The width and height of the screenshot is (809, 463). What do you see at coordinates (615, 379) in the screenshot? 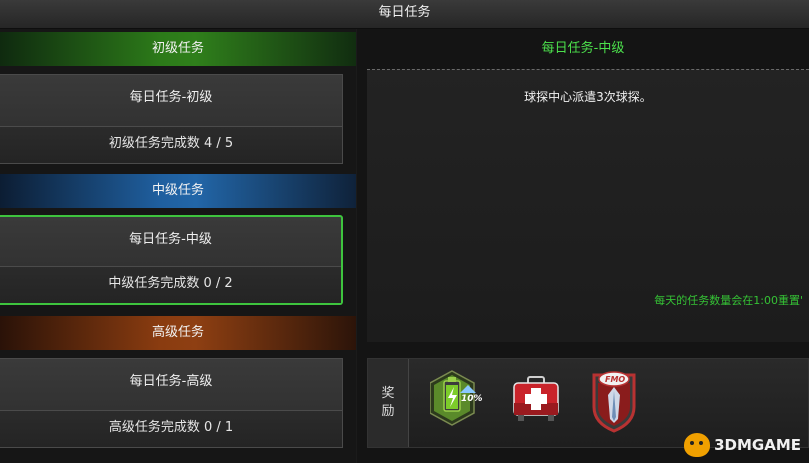
I see `fmo-badge-text: FMO` at bounding box center [615, 379].